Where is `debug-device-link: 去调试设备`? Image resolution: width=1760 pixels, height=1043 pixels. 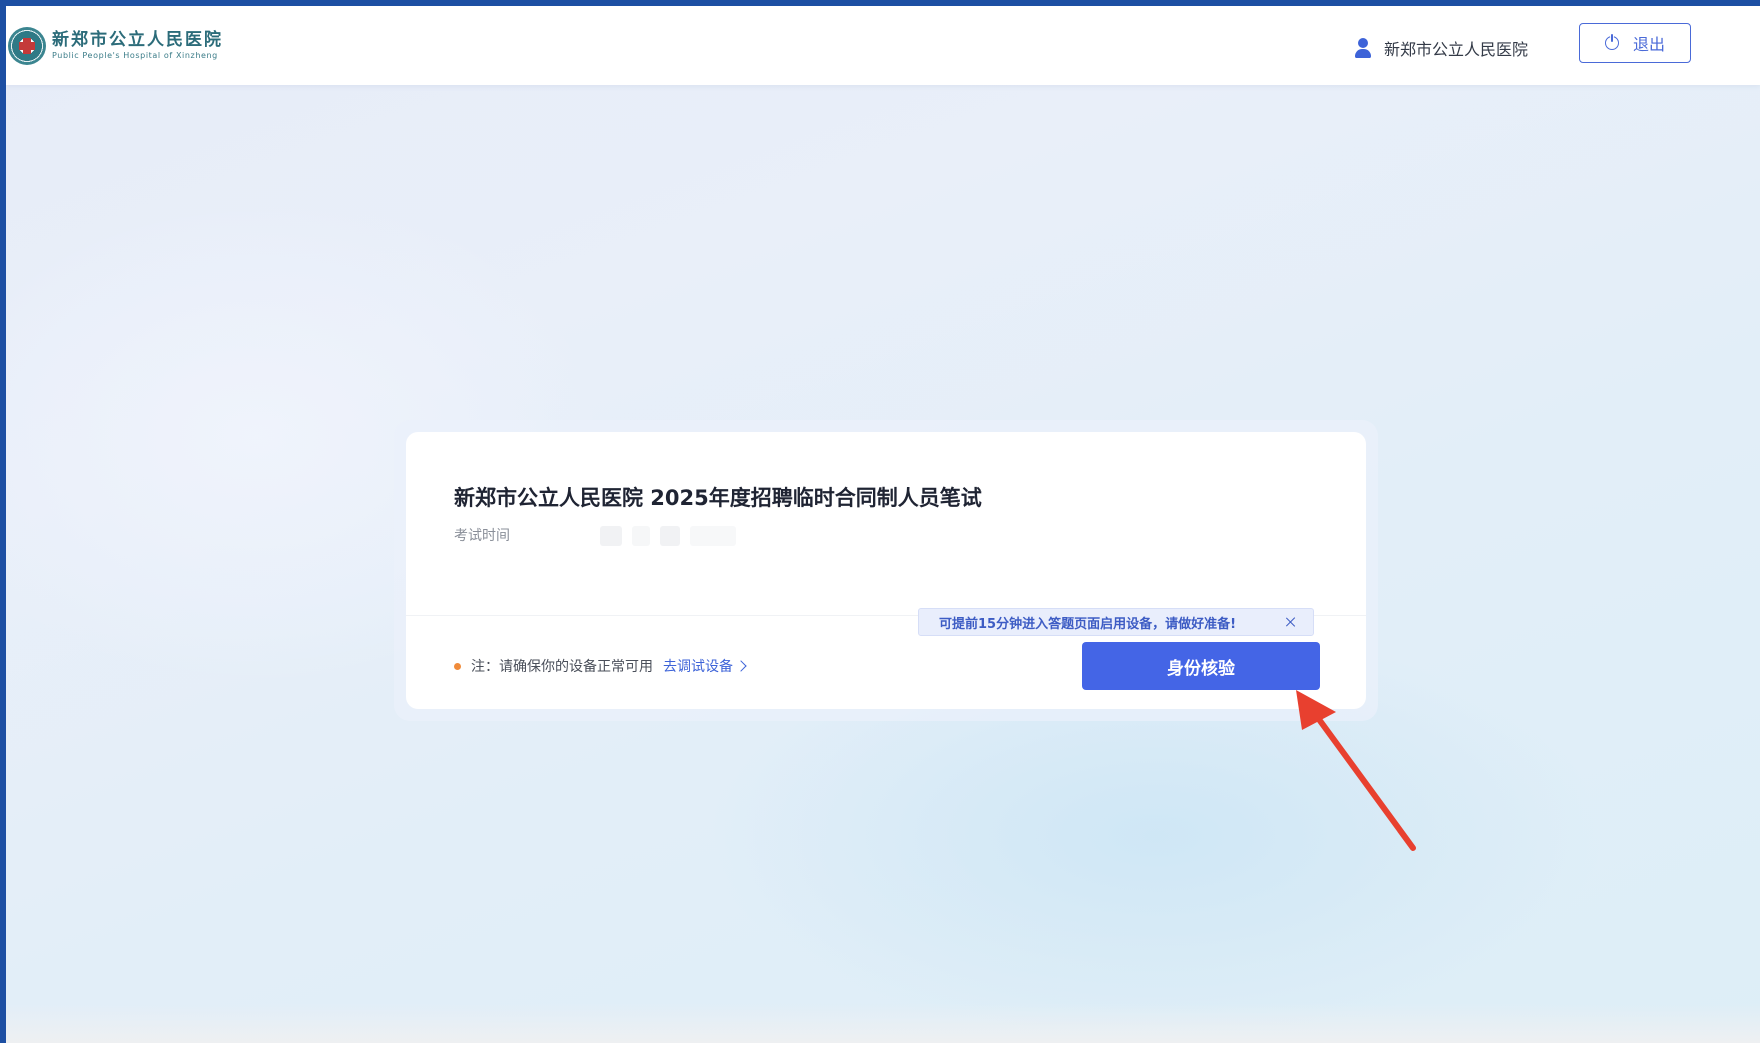 debug-device-link: 去调试设备 is located at coordinates (705, 666).